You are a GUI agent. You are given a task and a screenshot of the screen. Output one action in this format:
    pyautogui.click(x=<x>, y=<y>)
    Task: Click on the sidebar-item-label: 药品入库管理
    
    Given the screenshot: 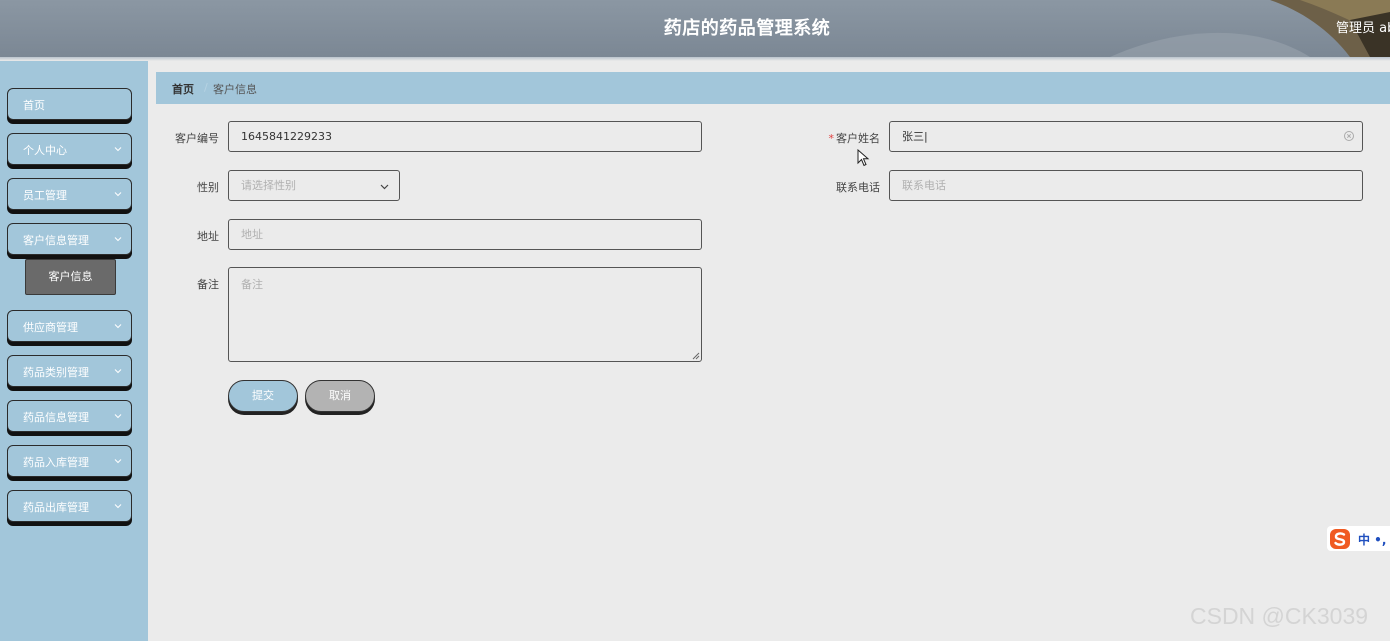 What is the action you would take?
    pyautogui.click(x=56, y=462)
    